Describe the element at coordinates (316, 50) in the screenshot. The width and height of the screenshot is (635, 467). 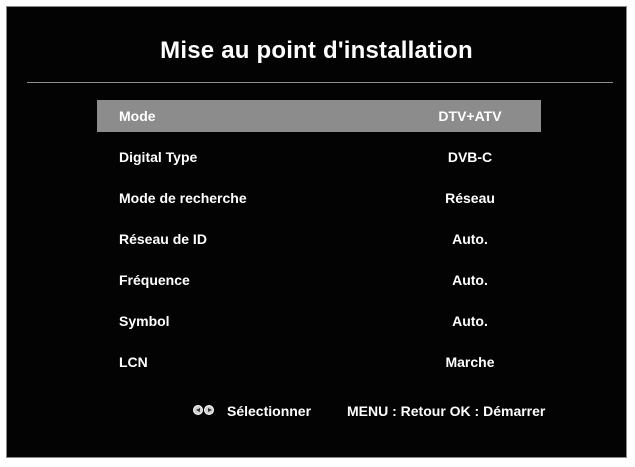
I see `page-title: Mise au point d'installation` at that location.